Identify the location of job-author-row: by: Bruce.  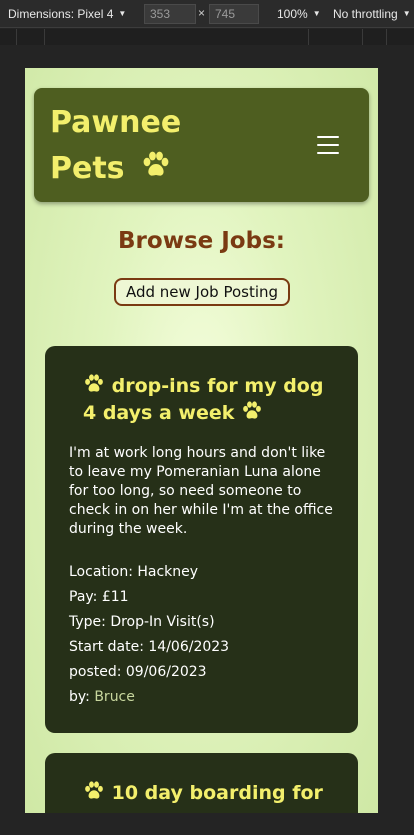
(149, 697).